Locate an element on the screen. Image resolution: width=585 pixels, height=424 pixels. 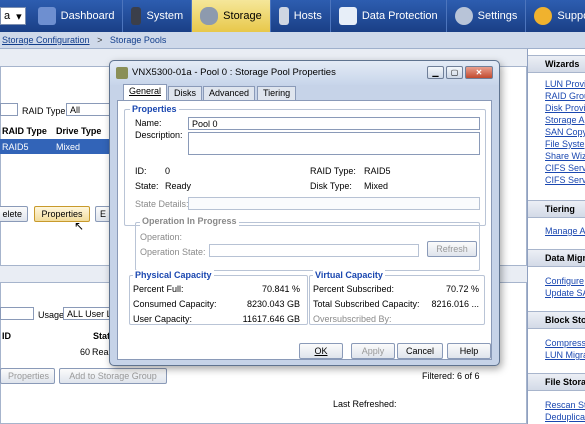
cancel-button: Cancel is located at coordinates (420, 351).